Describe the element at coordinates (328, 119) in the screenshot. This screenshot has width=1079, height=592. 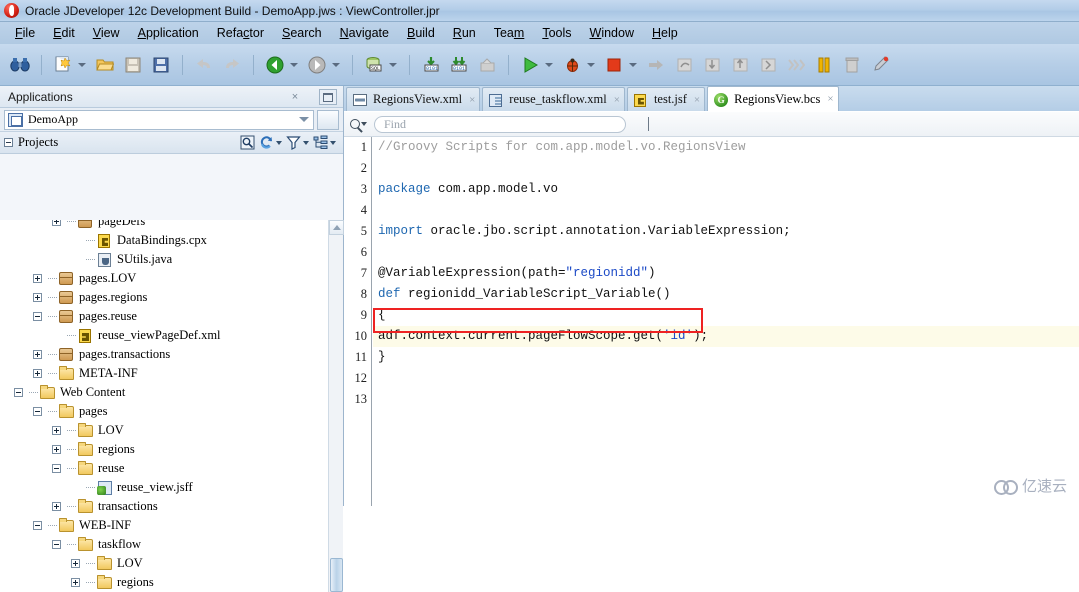
I see `panel-menu-icon` at that location.